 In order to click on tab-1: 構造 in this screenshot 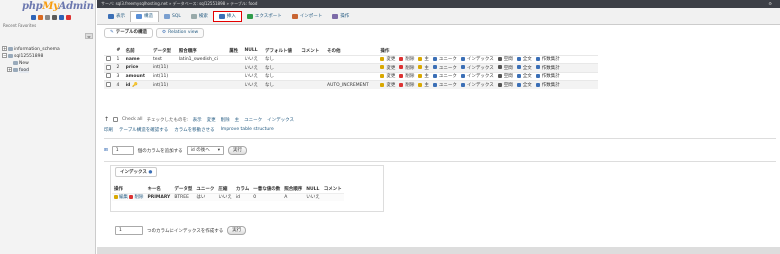, I will do `click(144, 16)`.